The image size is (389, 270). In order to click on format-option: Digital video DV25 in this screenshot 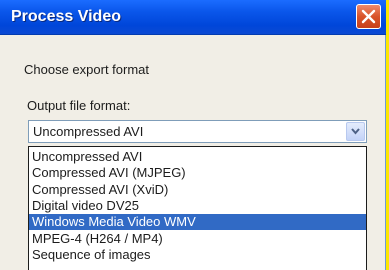, I will do `click(197, 206)`.